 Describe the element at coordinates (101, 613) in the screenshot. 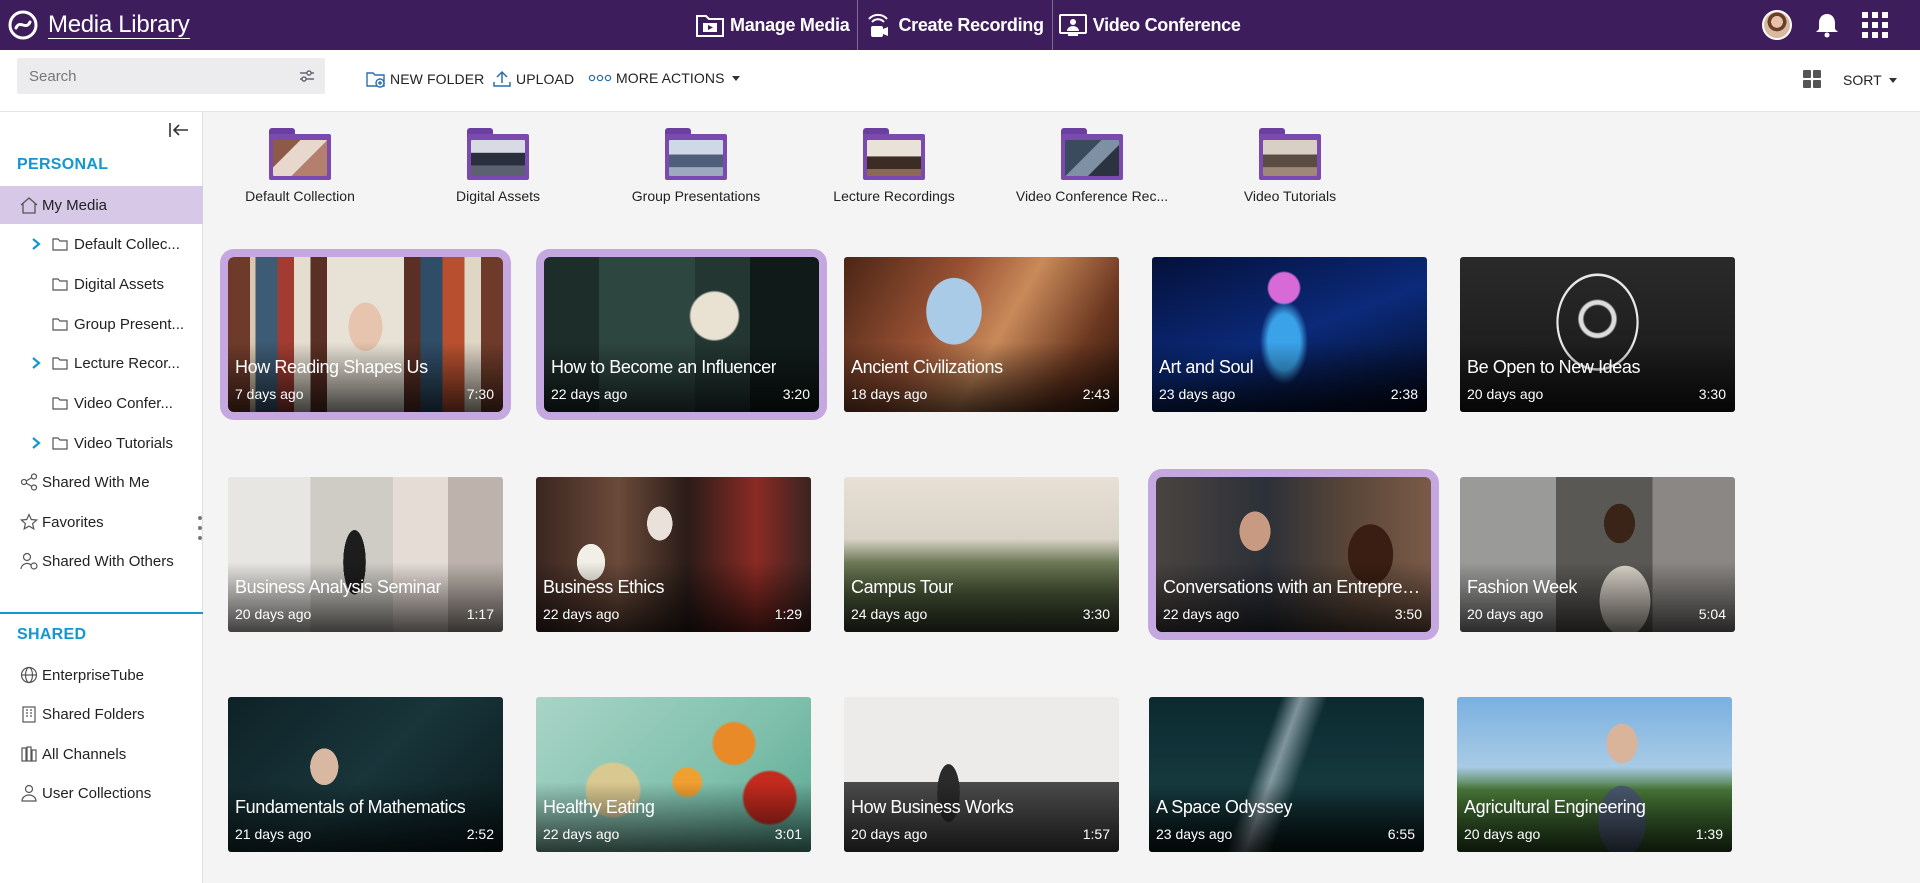

I see `sidebar-divider` at that location.